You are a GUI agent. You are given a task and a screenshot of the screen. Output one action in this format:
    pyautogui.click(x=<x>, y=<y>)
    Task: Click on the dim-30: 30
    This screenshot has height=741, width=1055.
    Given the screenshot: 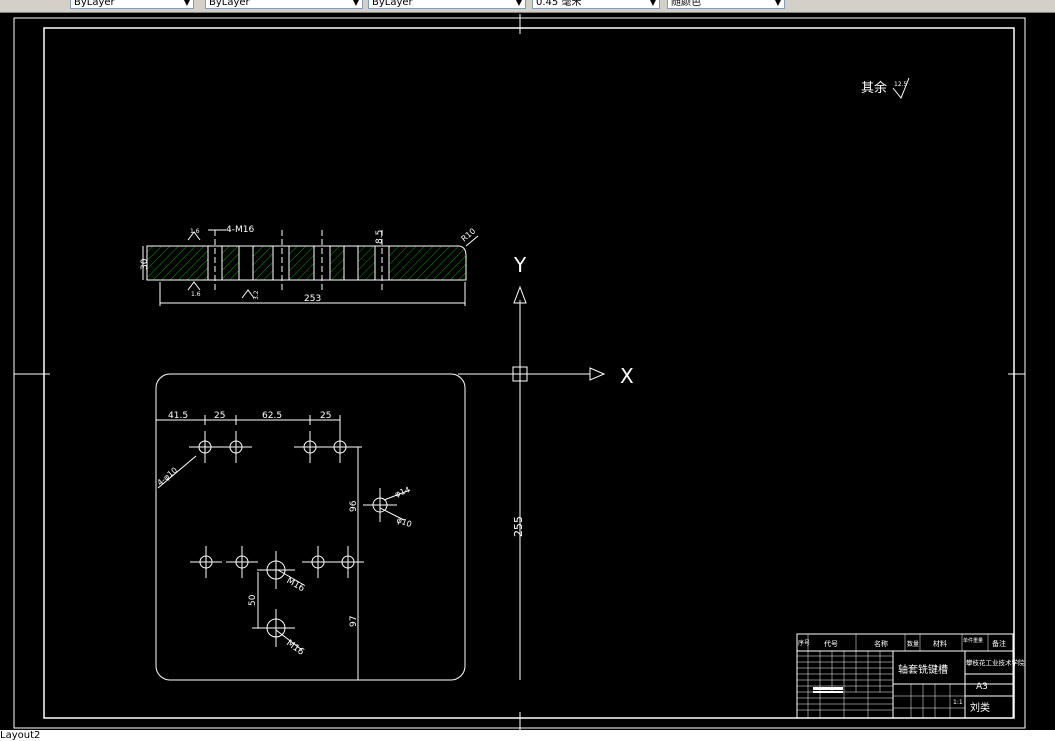 What is the action you would take?
    pyautogui.click(x=145, y=264)
    